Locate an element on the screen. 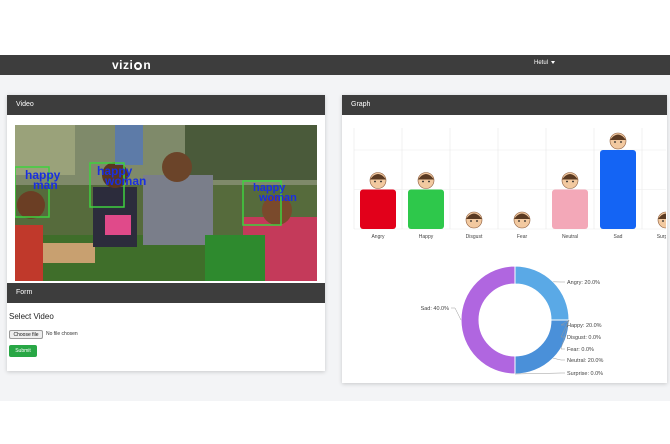  brand-o-icon is located at coordinates (138, 66).